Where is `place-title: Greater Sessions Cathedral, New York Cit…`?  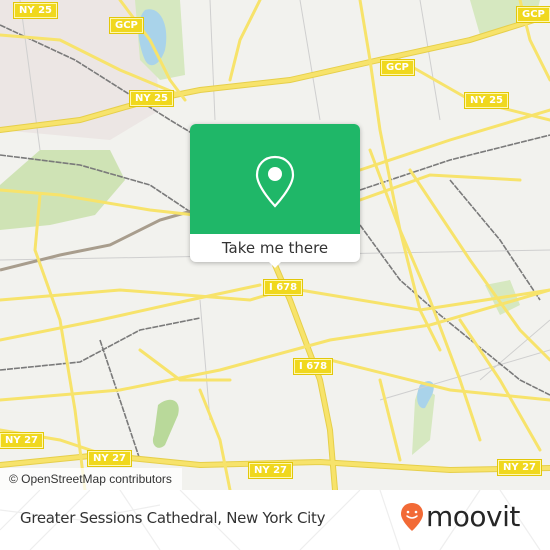 place-title: Greater Sessions Cathedral, New York Cit… is located at coordinates (173, 518).